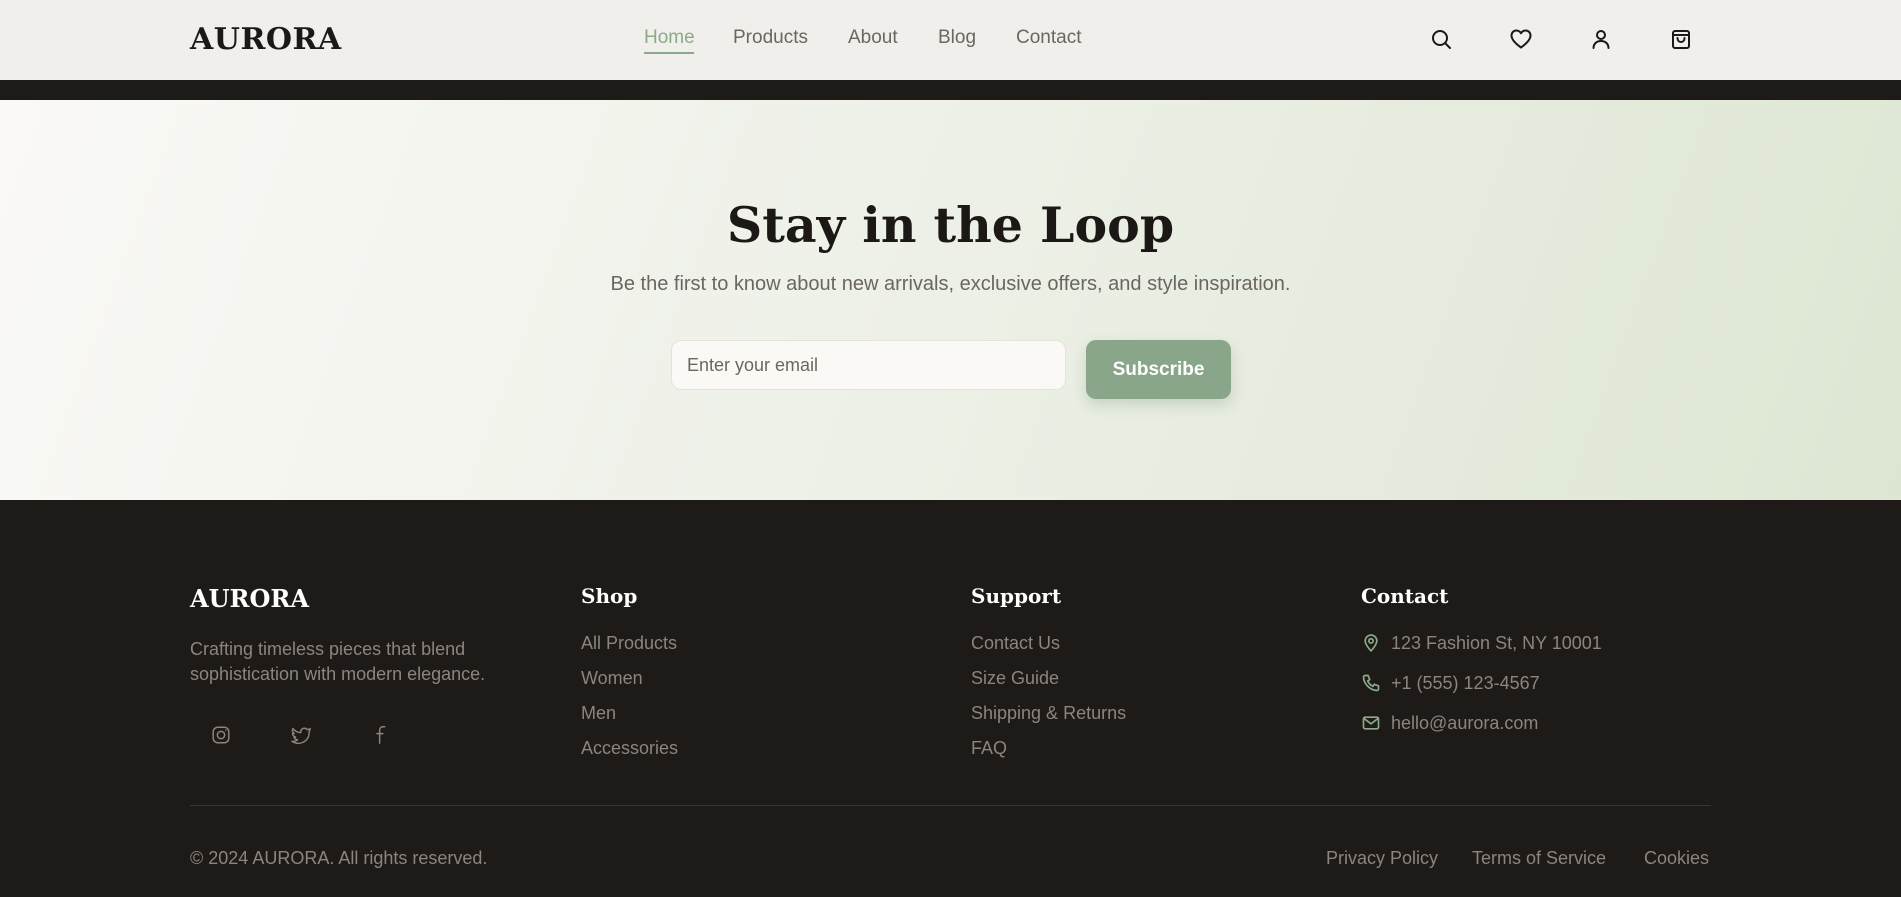 The width and height of the screenshot is (1901, 897). Describe the element at coordinates (669, 38) in the screenshot. I see `nav-home: Home` at that location.